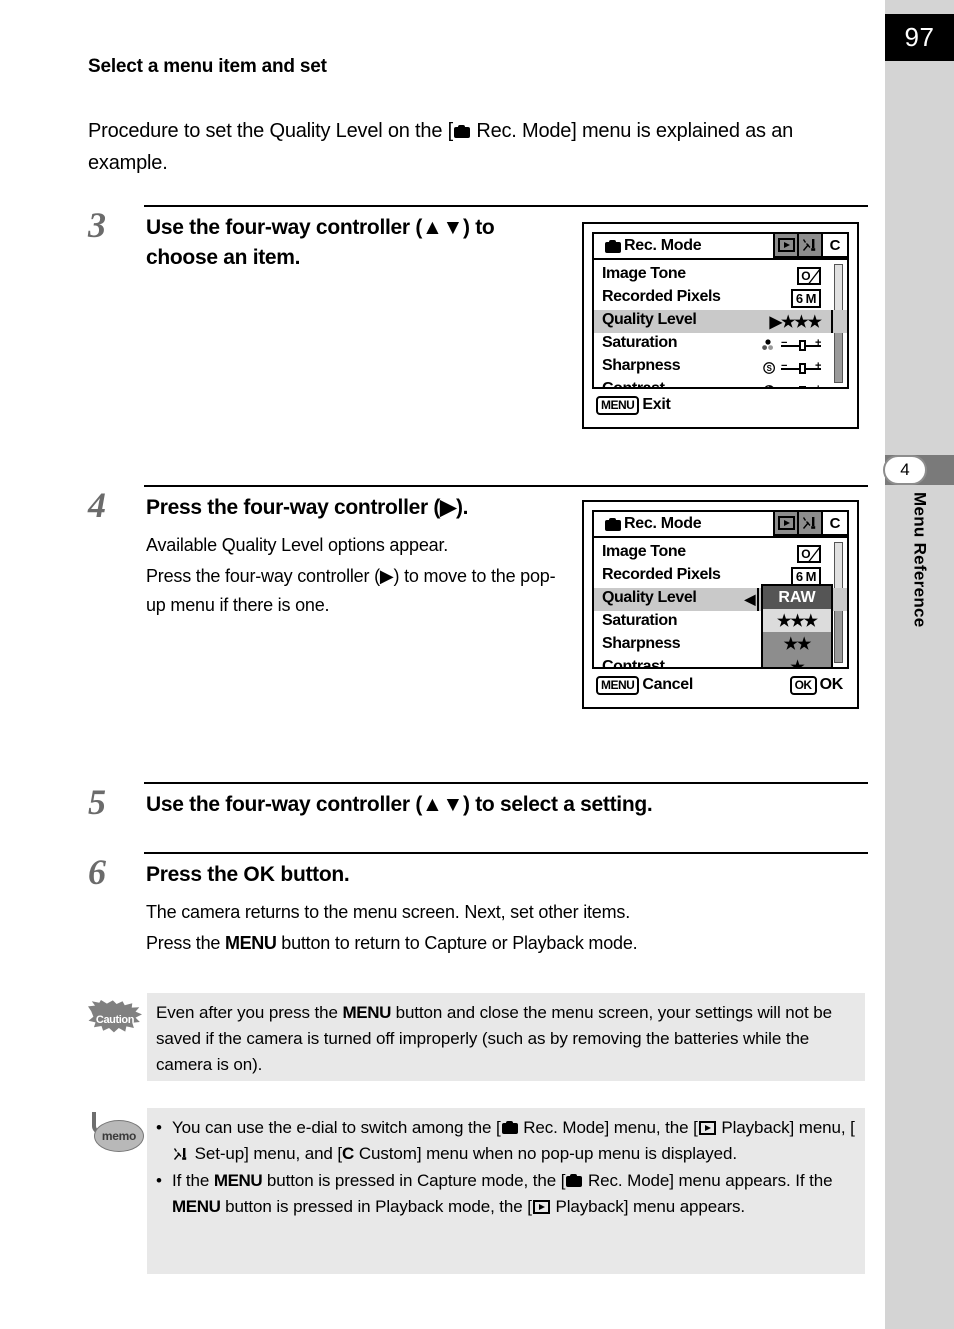 The height and width of the screenshot is (1329, 954). Describe the element at coordinates (656, 404) in the screenshot. I see `footer-exit-label: Exit` at that location.